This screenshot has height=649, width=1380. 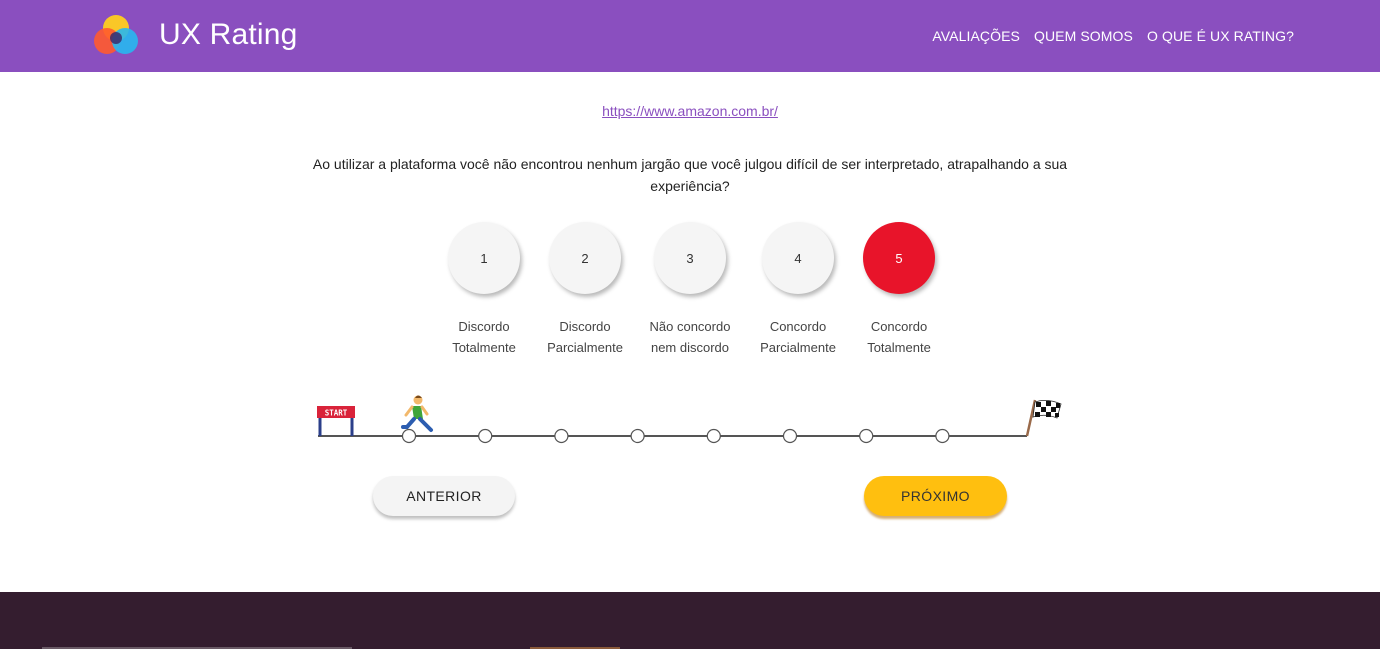 I want to click on rating-option-5: 5 Concordo Totalmente, so click(x=899, y=290).